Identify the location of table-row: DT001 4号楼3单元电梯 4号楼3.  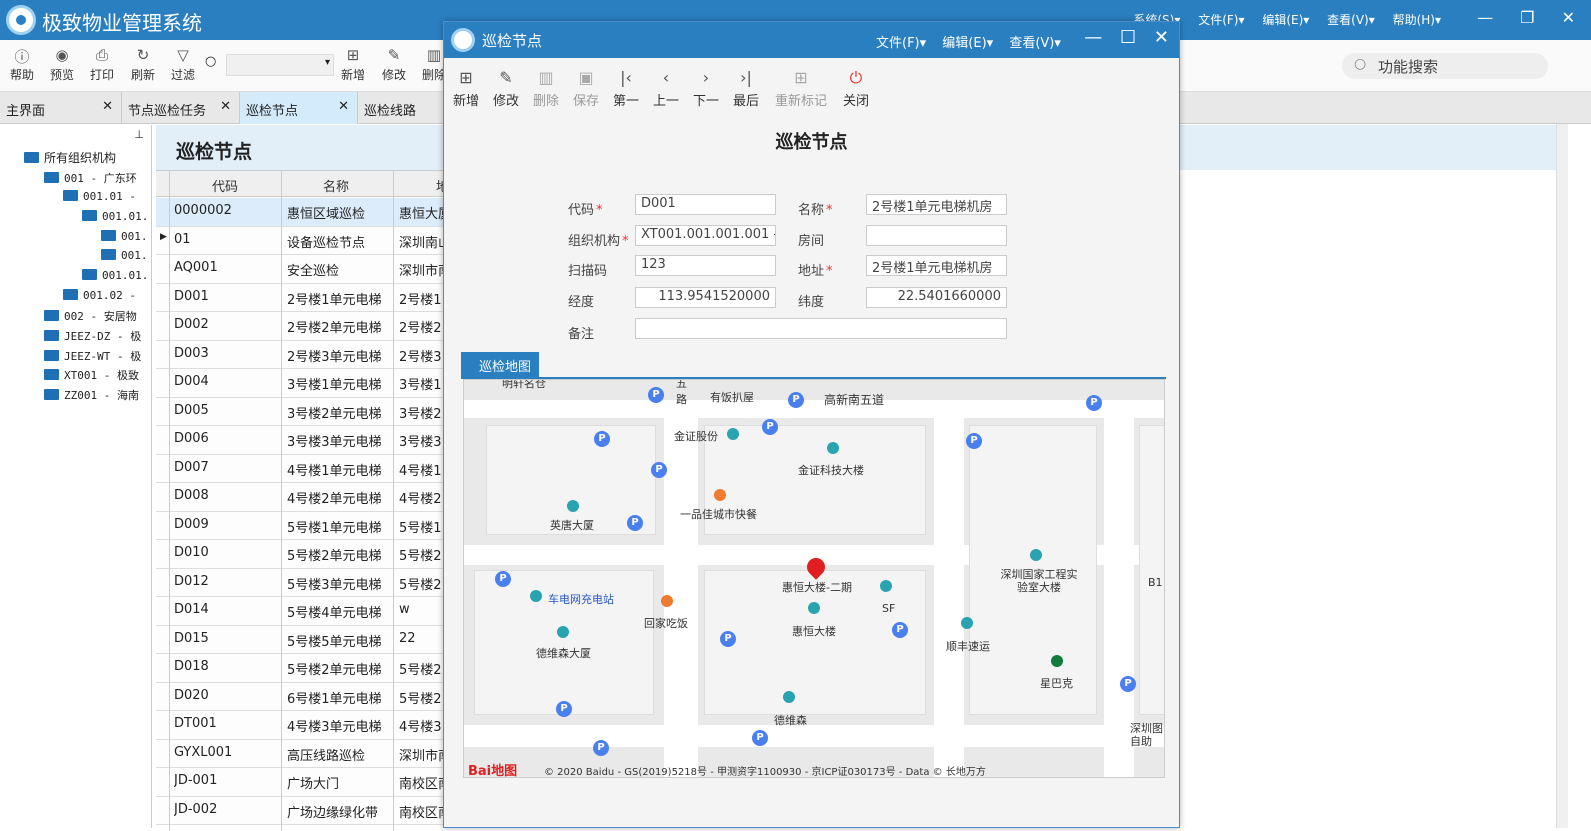
(301, 725).